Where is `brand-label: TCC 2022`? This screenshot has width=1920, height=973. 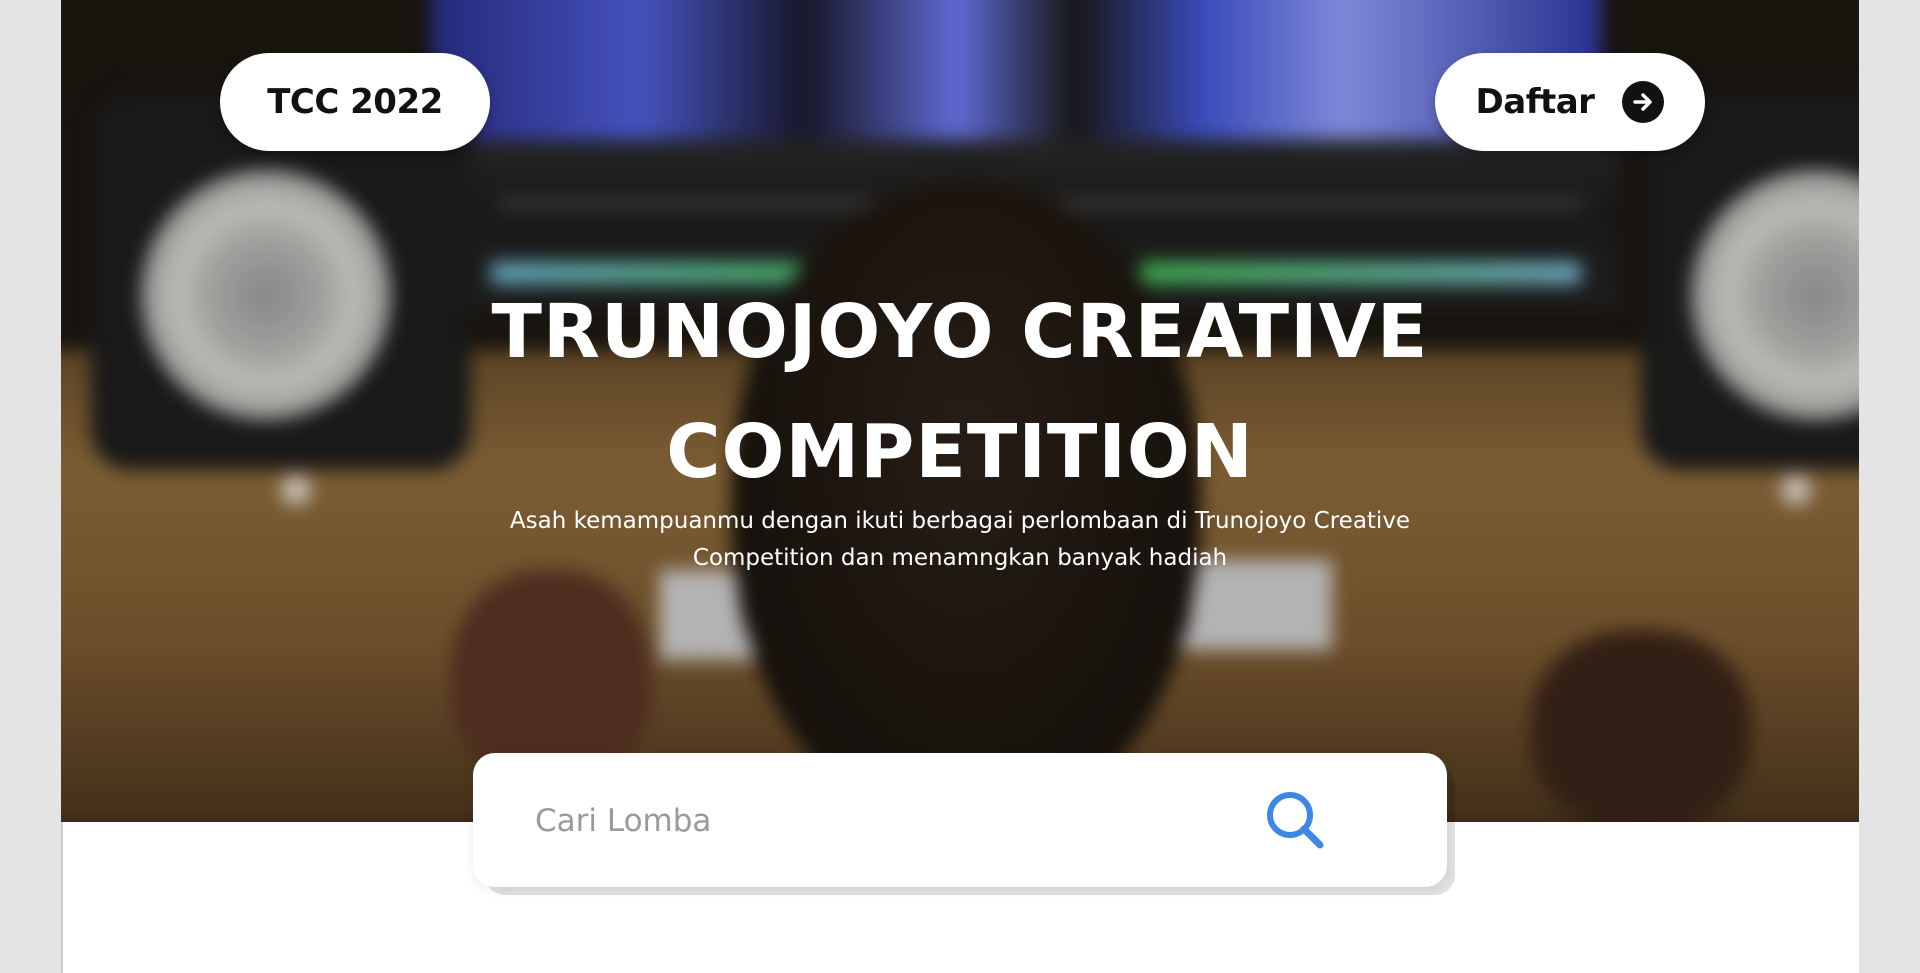 brand-label: TCC 2022 is located at coordinates (355, 102).